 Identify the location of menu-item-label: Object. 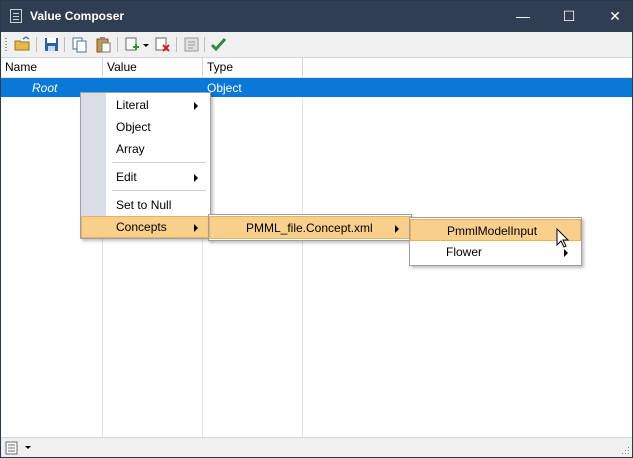
(133, 127).